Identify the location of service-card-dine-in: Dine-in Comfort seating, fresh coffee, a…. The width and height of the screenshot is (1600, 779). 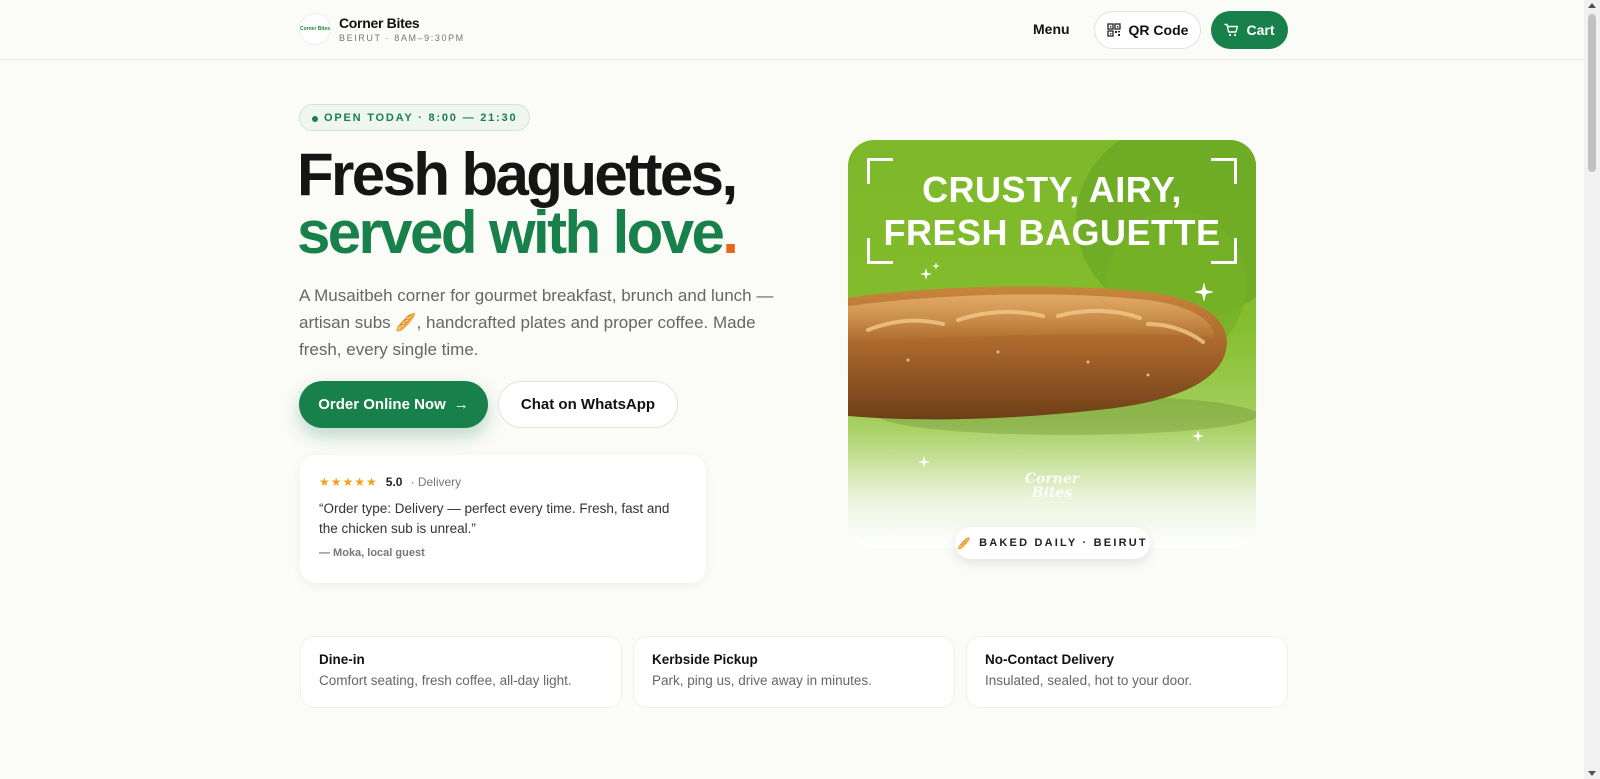
(461, 672).